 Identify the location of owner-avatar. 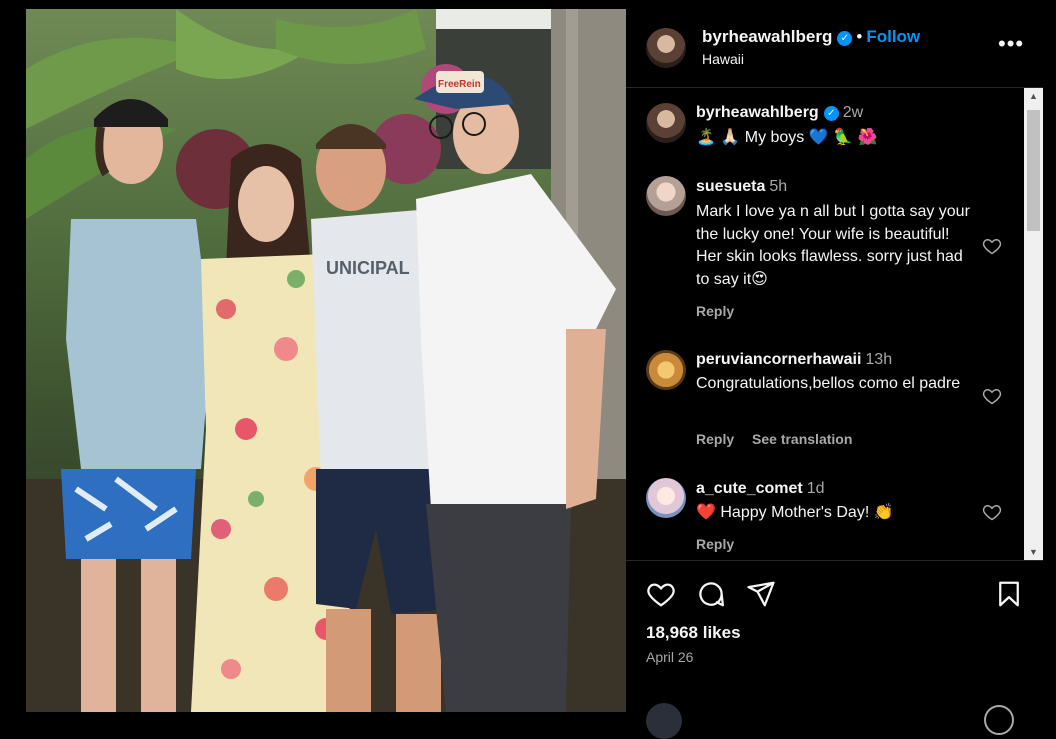
(666, 48).